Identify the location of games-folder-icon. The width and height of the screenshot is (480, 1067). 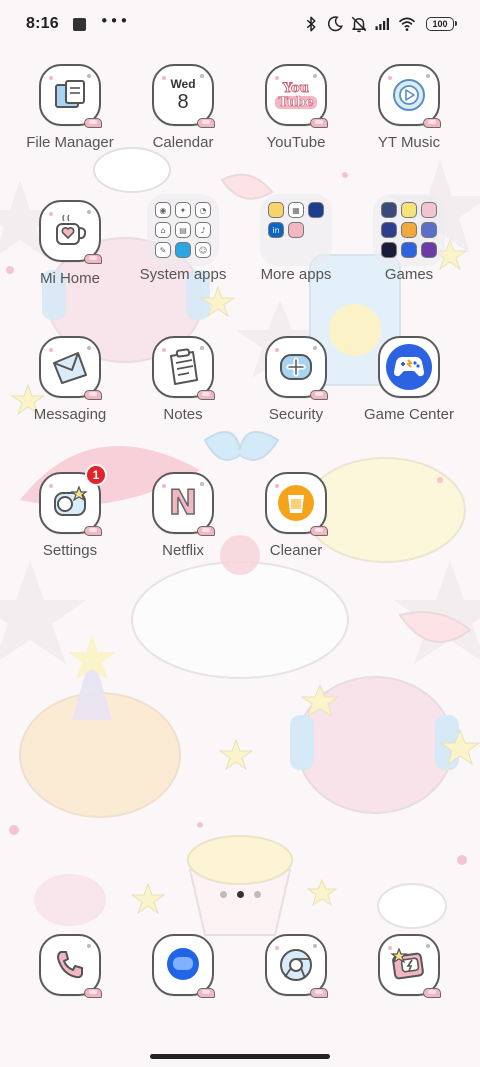
(409, 230).